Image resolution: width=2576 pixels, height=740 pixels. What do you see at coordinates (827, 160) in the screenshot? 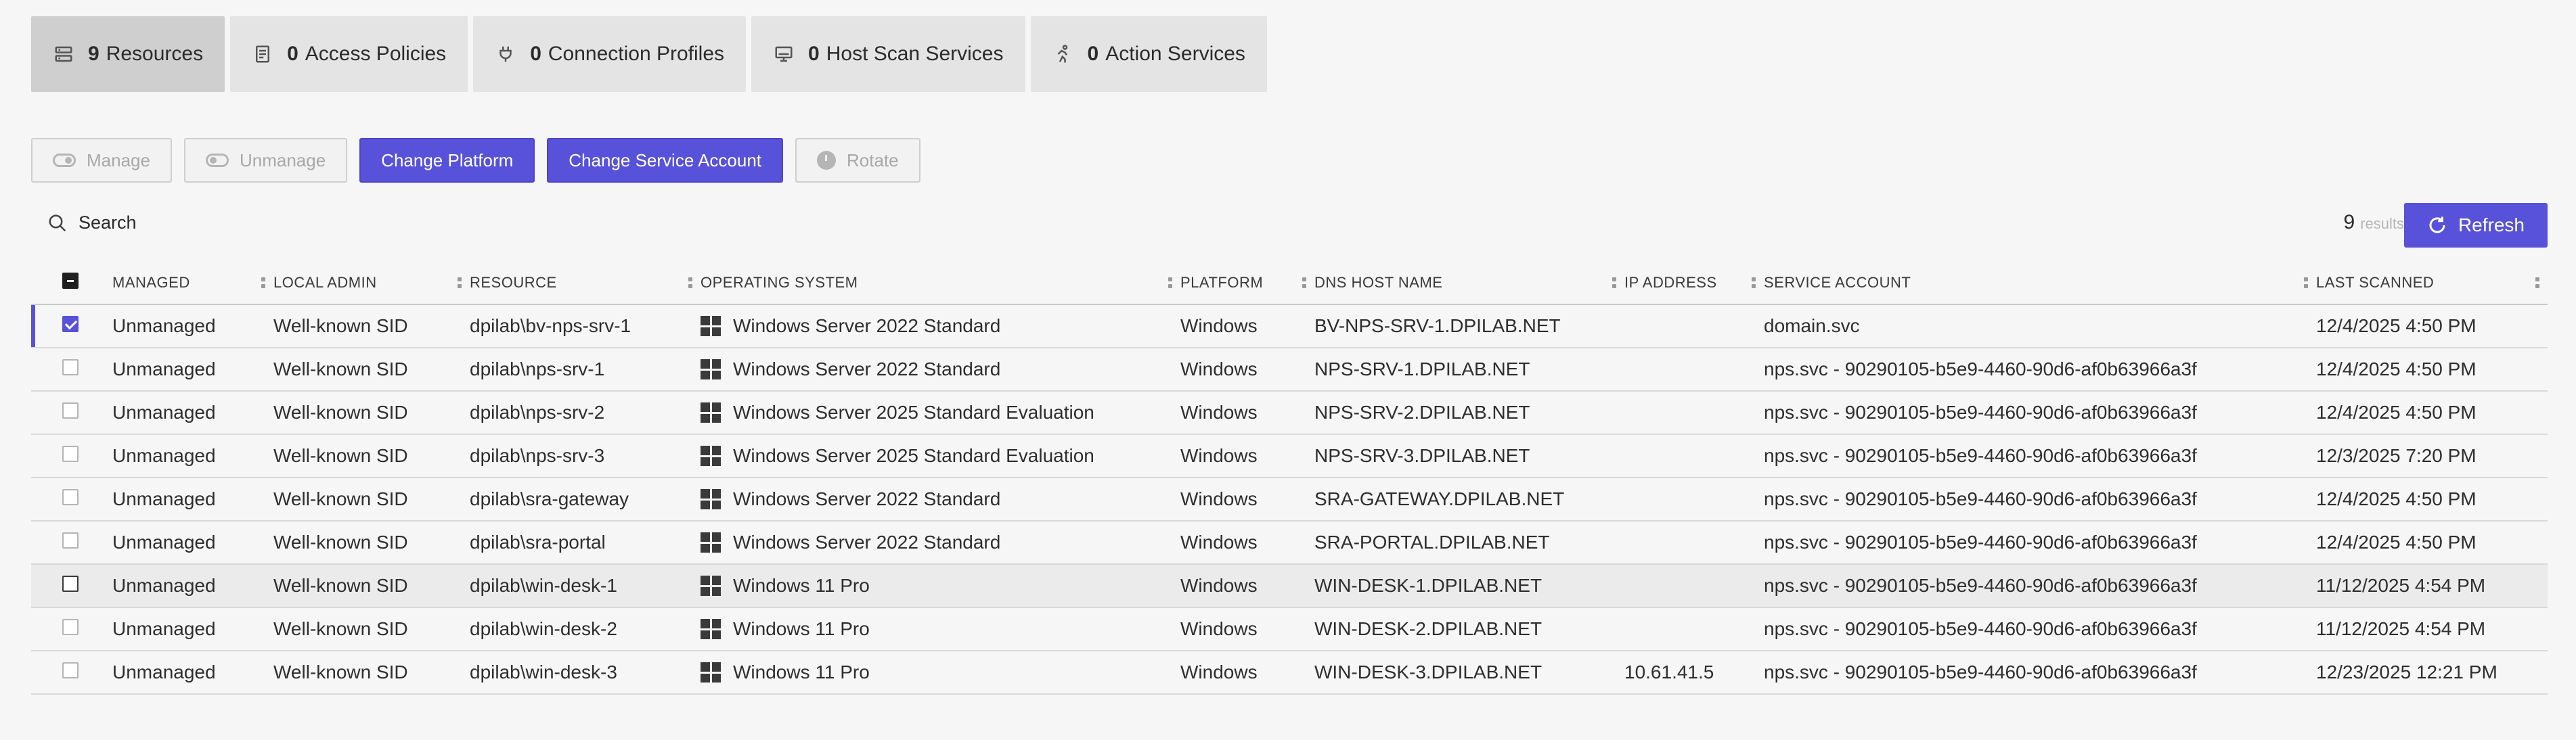
I see `clock-icon` at bounding box center [827, 160].